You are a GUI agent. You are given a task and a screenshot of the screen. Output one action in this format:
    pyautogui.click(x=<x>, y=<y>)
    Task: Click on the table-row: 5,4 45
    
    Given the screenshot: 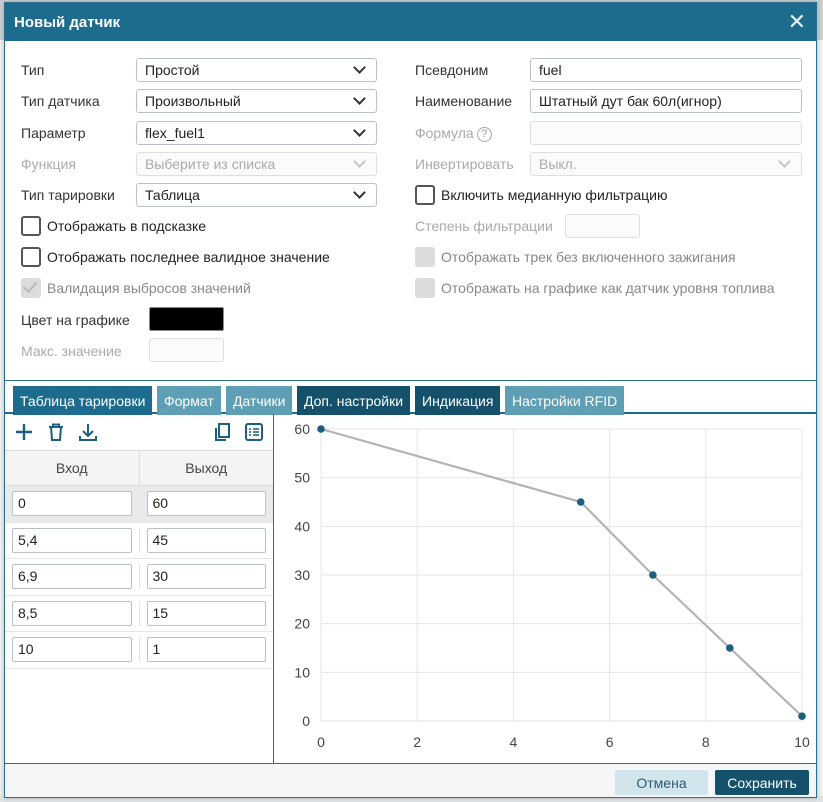 What is the action you would take?
    pyautogui.click(x=139, y=541)
    